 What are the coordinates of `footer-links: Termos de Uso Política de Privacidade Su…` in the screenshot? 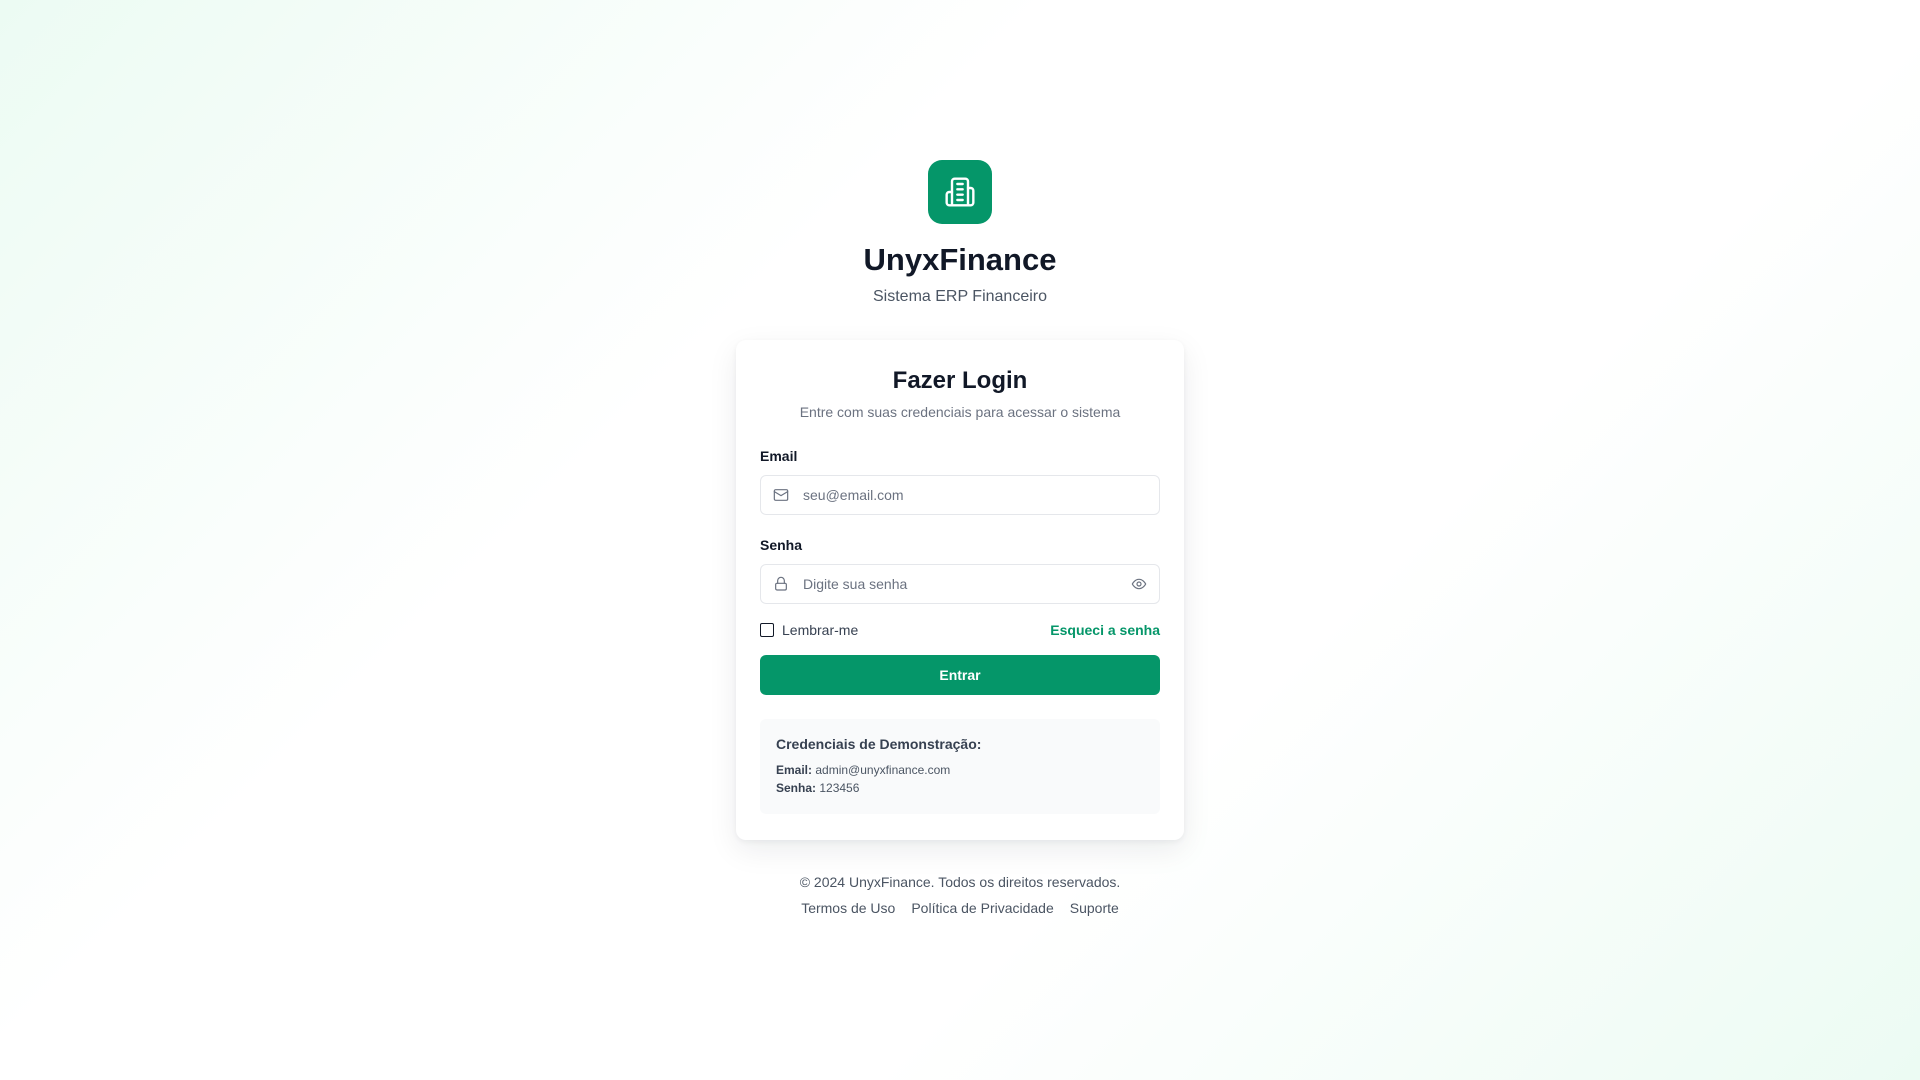 It's located at (960, 908).